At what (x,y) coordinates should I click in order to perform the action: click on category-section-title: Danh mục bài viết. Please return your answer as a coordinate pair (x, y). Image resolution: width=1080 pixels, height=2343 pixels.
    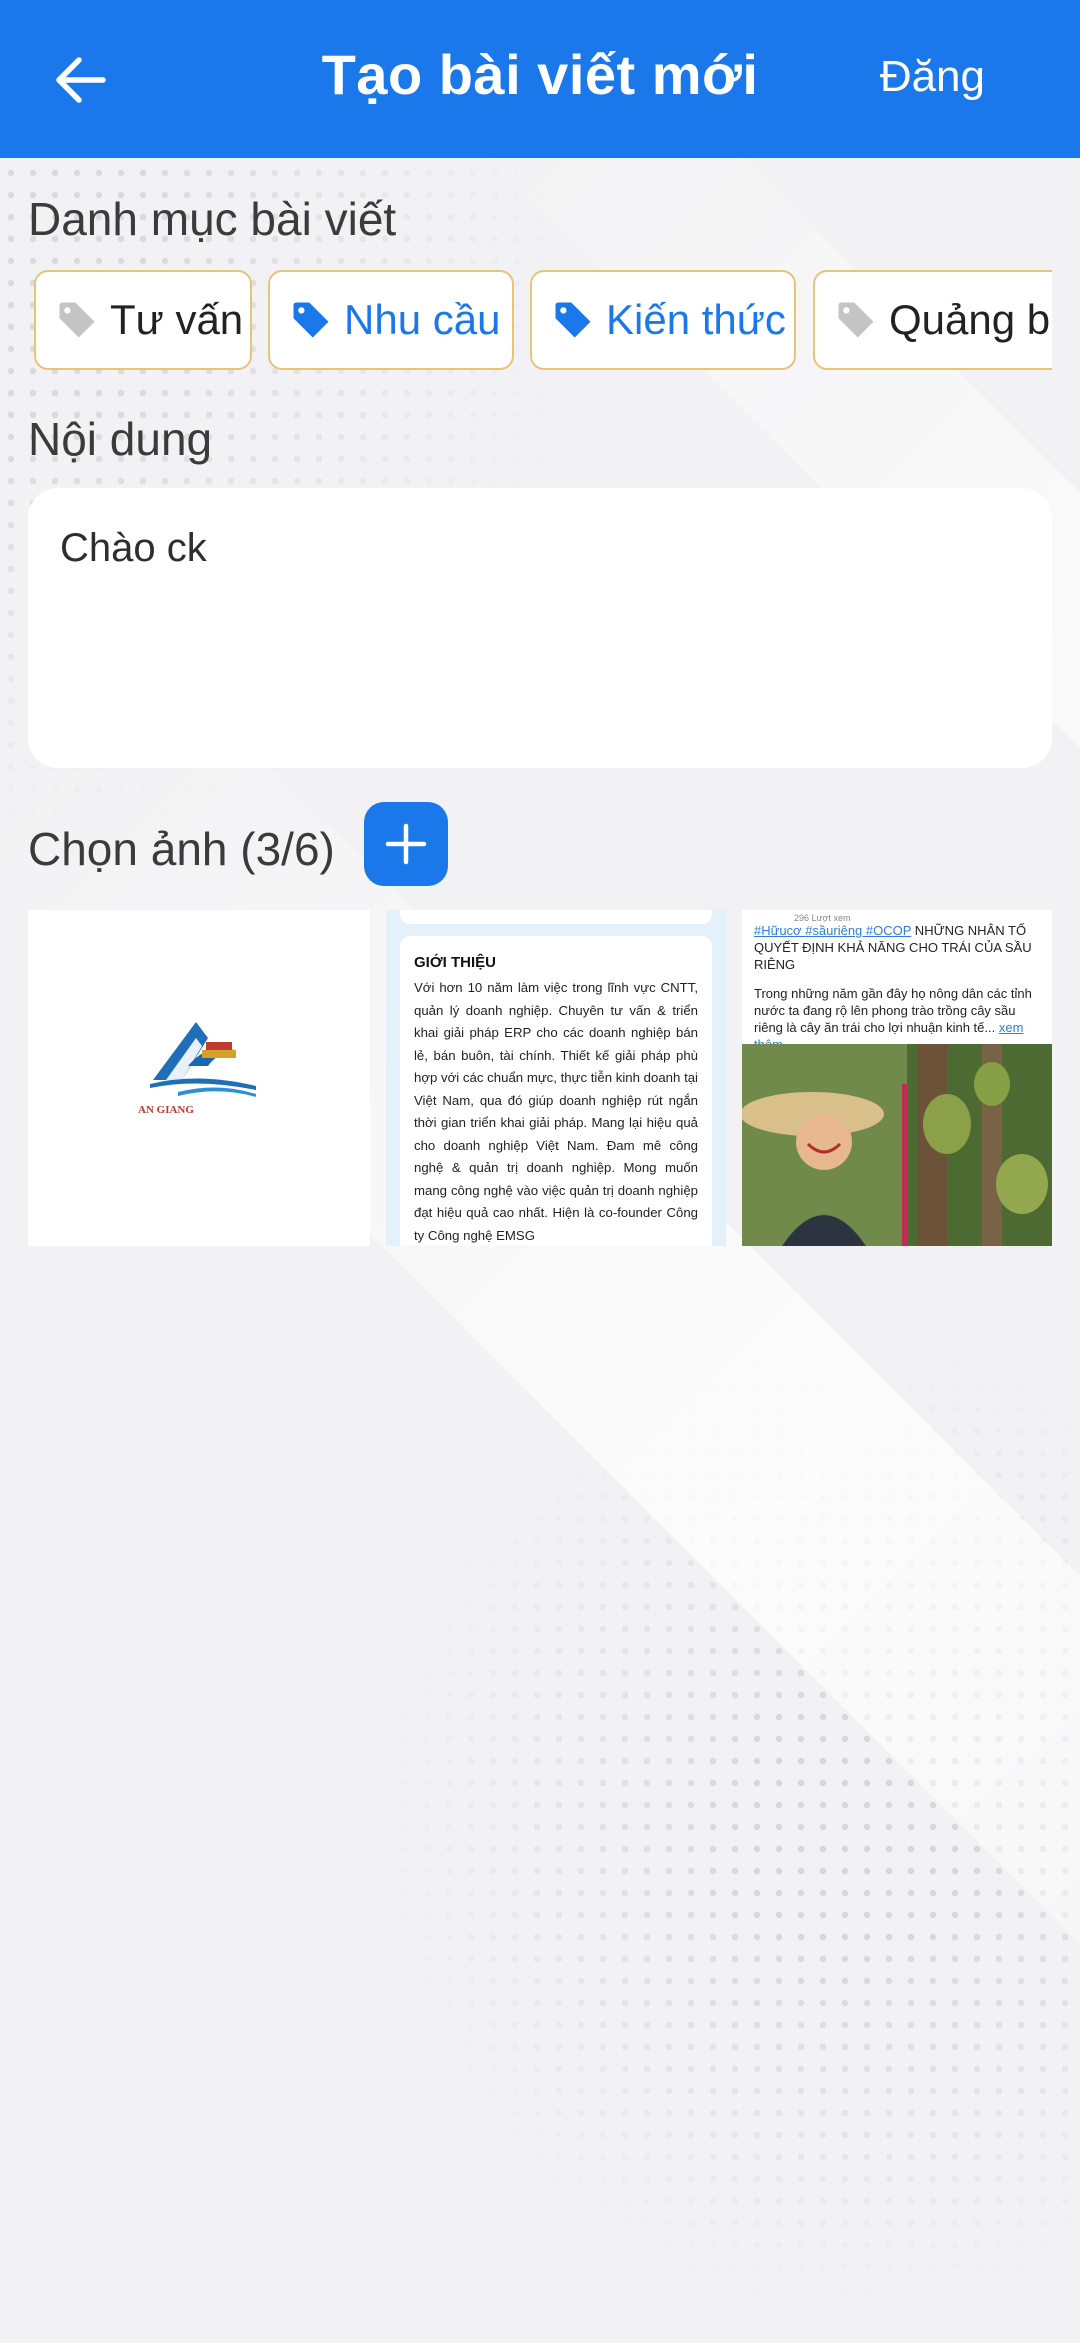
    Looking at the image, I should click on (212, 219).